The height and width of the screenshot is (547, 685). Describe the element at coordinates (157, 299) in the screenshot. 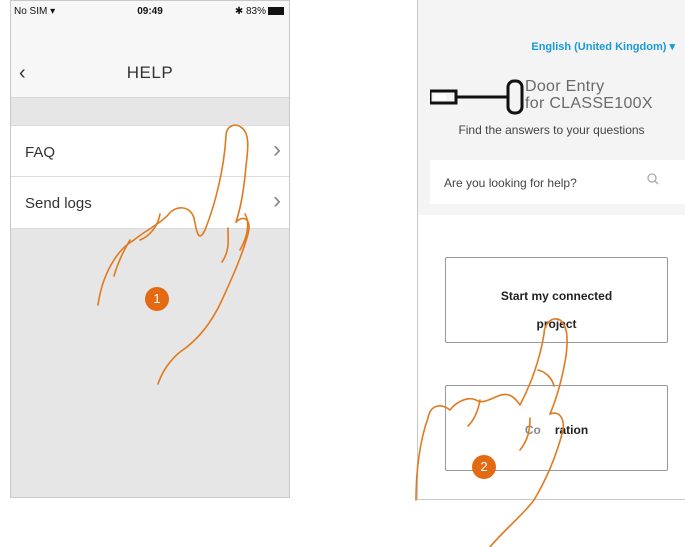

I see `step-badge: 1` at that location.